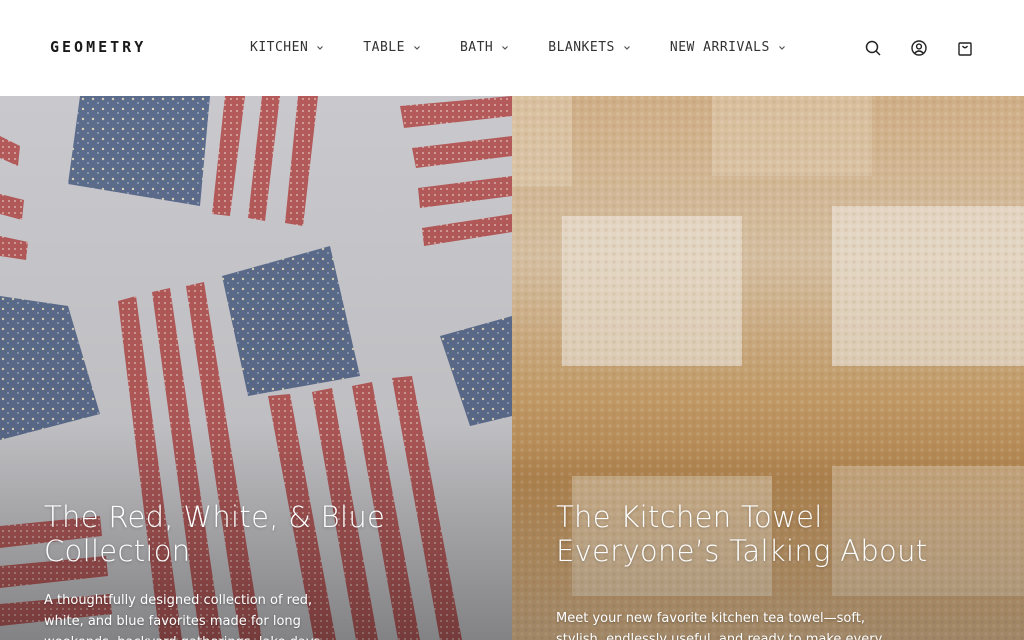 This screenshot has height=640, width=1024. I want to click on account-icon, so click(919, 48).